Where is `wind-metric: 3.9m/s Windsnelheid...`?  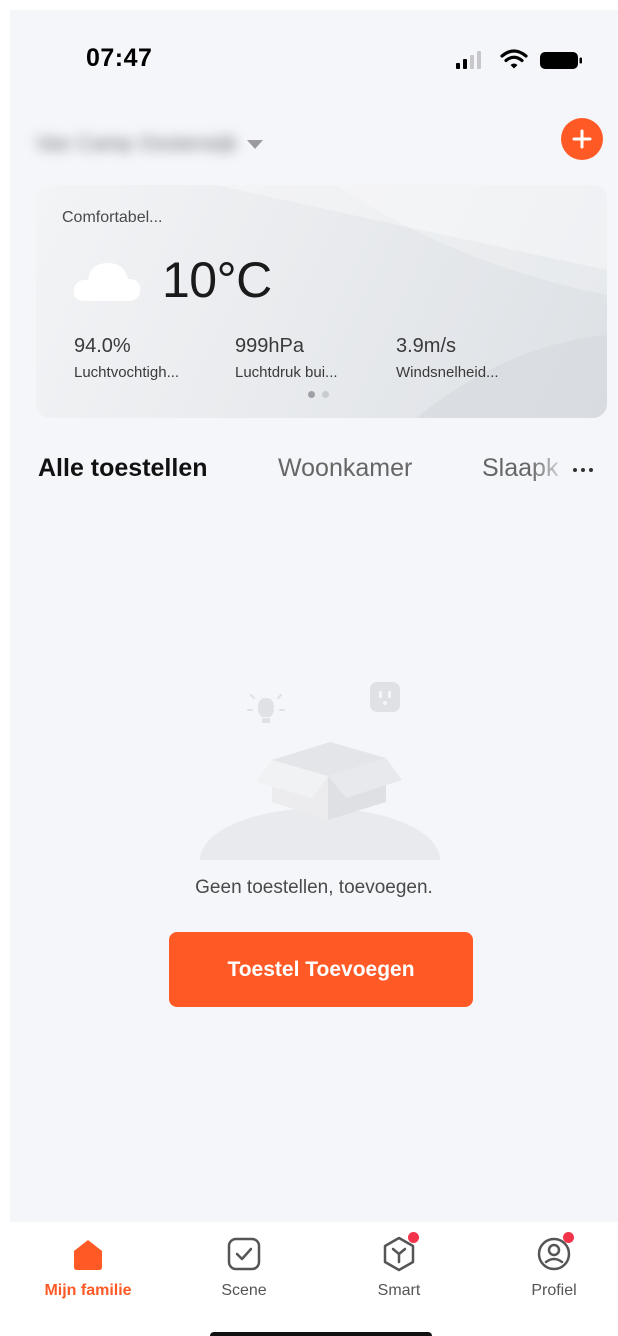 wind-metric: 3.9m/s Windsnelheid... is located at coordinates (447, 358).